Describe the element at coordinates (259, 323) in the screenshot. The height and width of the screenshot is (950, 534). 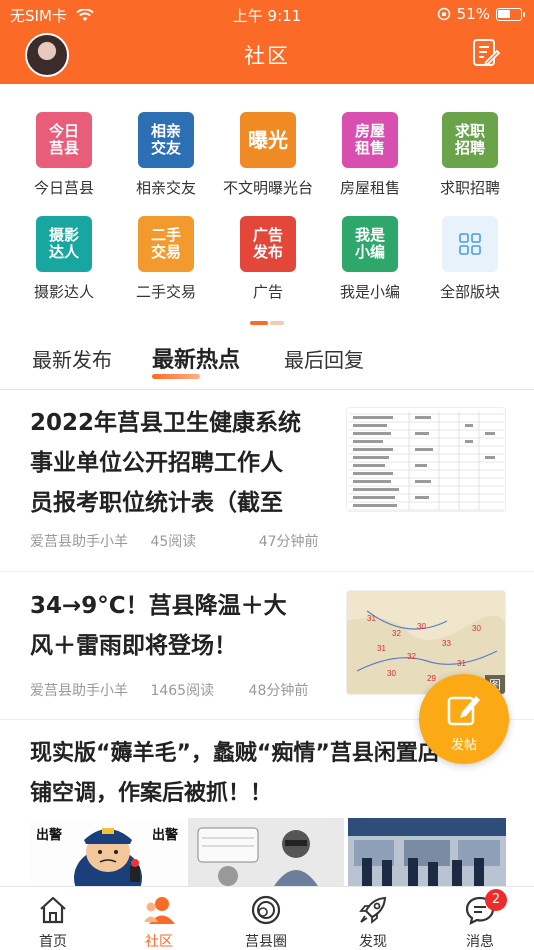
I see `page-dot-active` at that location.